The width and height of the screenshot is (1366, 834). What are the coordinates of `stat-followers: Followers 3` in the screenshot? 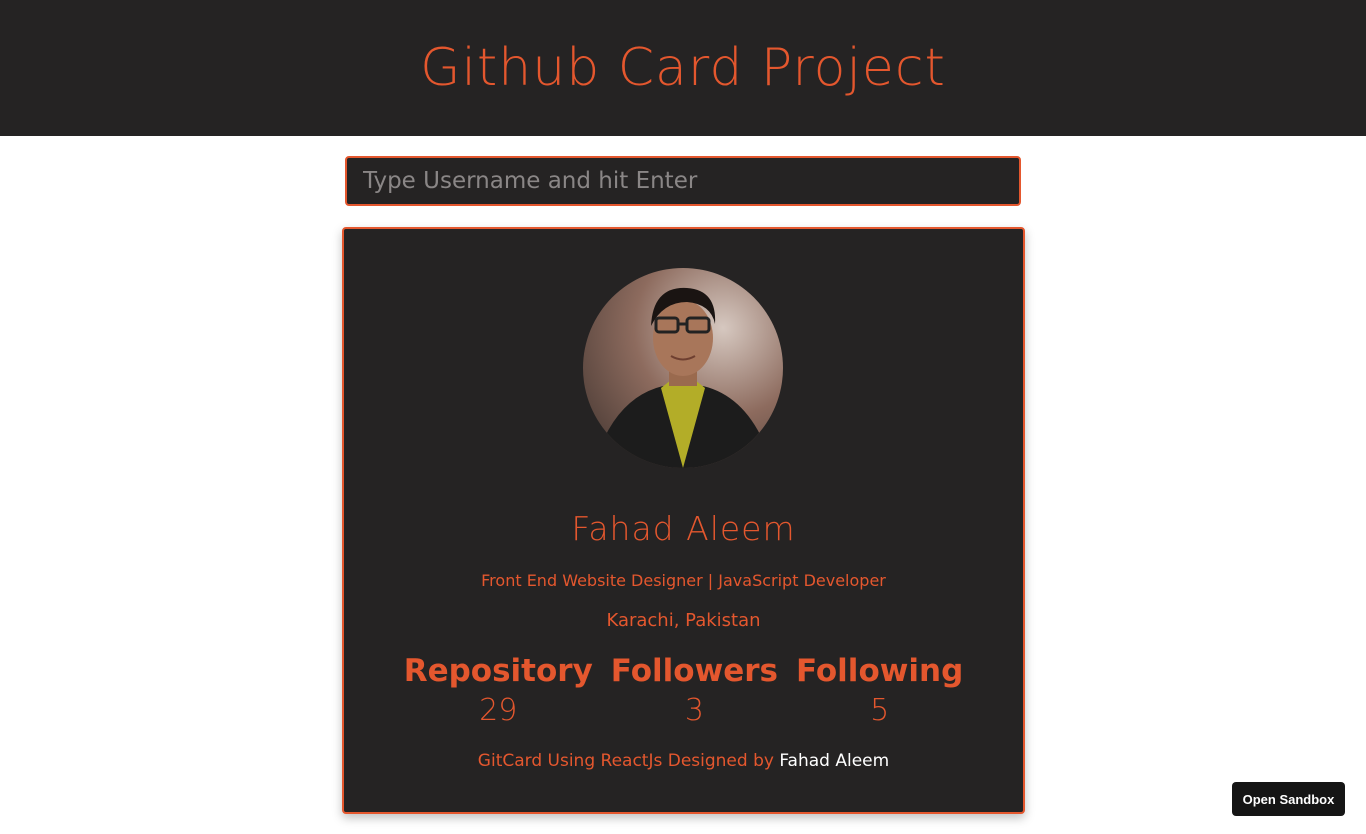 It's located at (694, 689).